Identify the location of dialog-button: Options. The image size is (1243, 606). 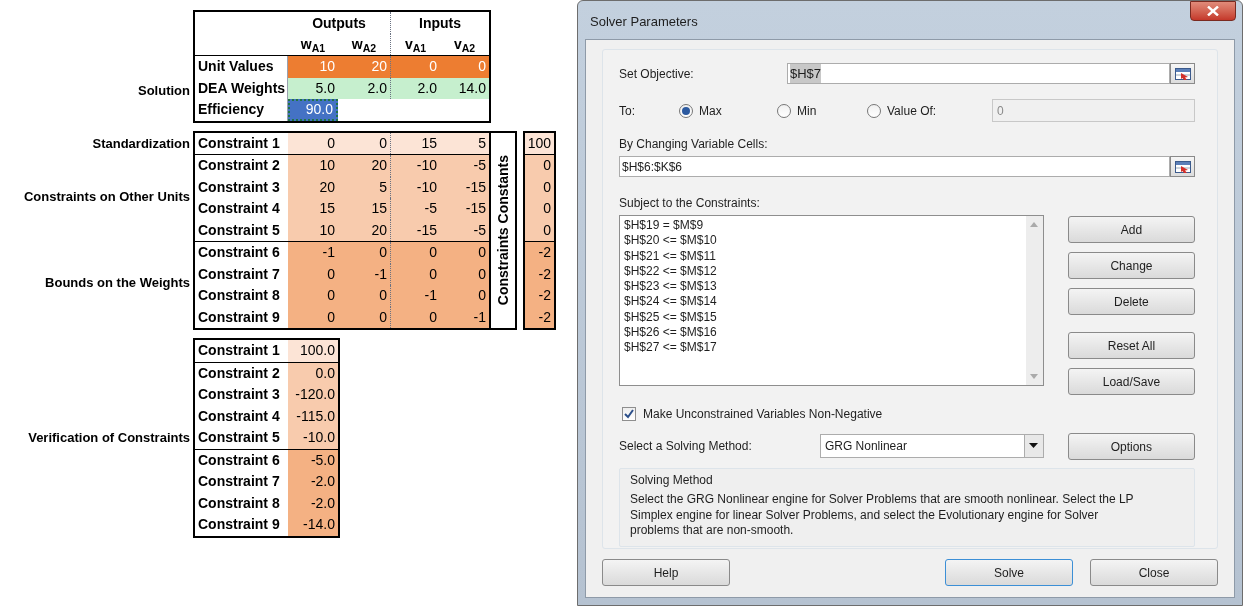
(1131, 446).